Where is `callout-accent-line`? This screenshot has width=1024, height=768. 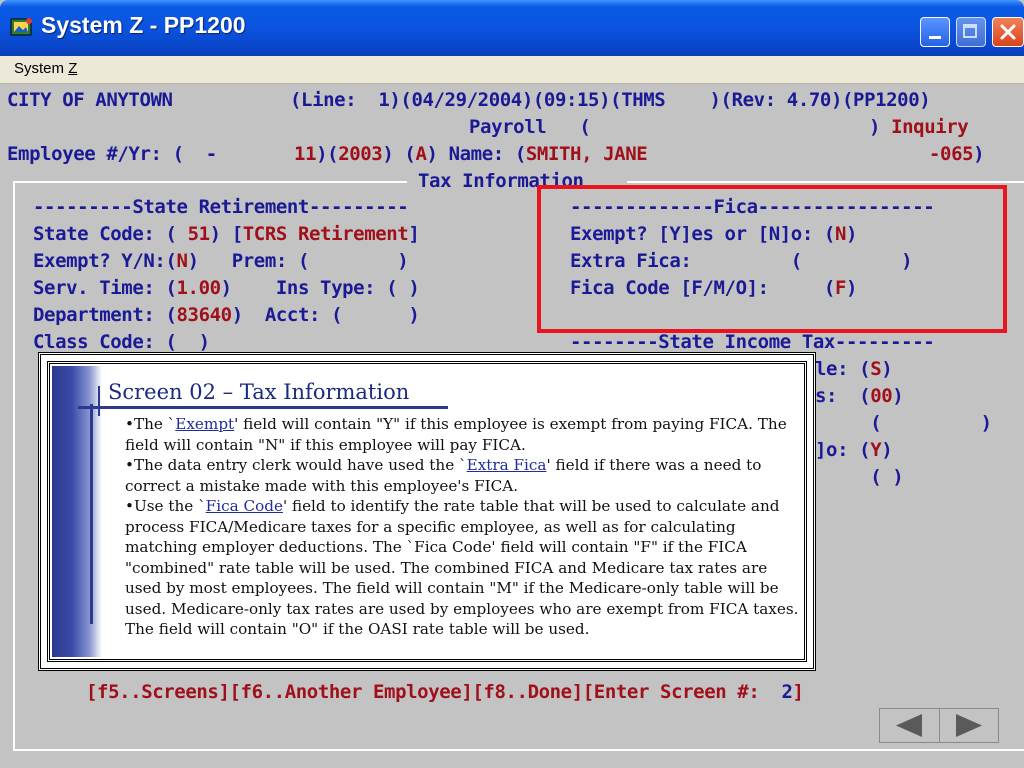
callout-accent-line is located at coordinates (91, 514).